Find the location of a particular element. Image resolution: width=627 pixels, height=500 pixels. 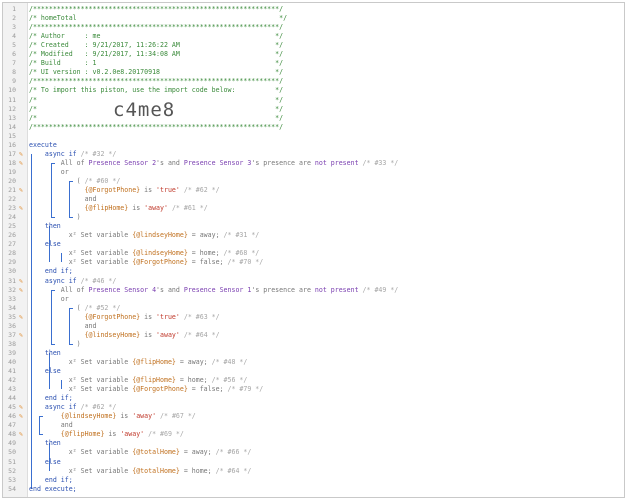

code-line: /* homeTotal */ is located at coordinates (158, 18).